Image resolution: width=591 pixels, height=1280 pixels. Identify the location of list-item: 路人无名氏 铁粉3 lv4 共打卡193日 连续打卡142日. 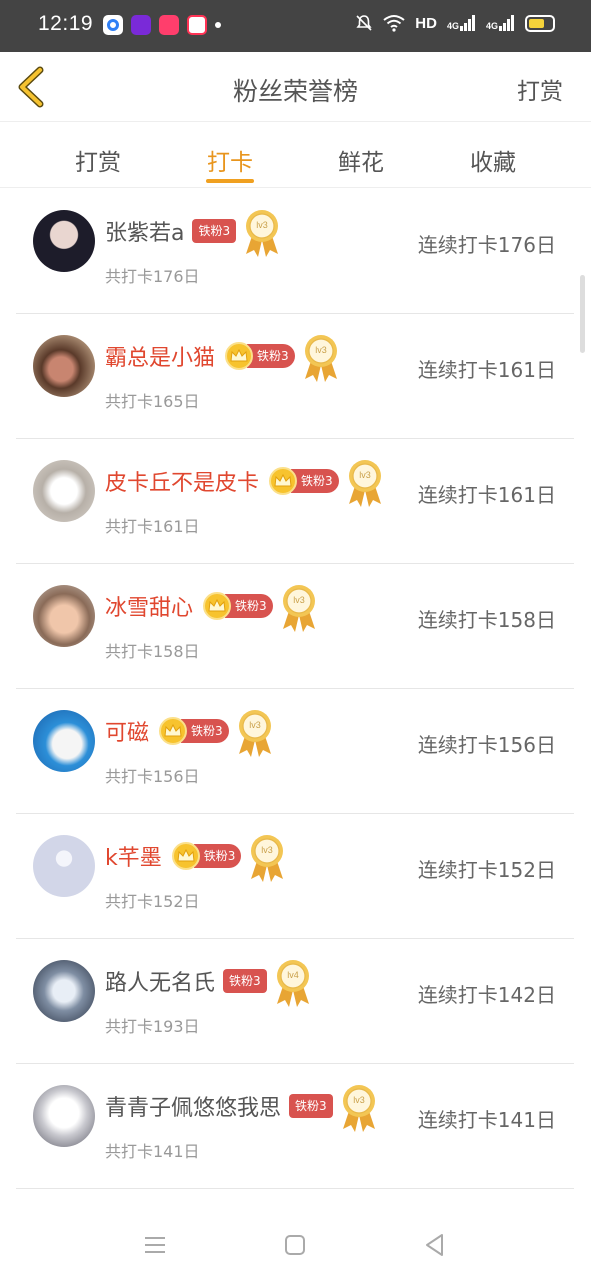
(295, 1001).